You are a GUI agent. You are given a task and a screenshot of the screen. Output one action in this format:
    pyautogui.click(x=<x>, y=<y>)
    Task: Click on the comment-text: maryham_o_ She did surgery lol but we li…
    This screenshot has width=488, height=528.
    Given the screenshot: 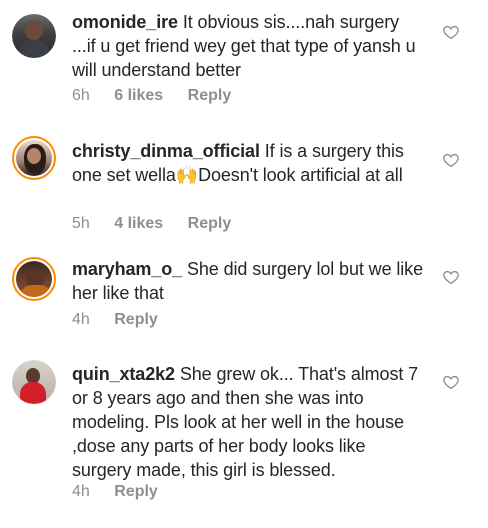 What is the action you would take?
    pyautogui.click(x=248, y=281)
    